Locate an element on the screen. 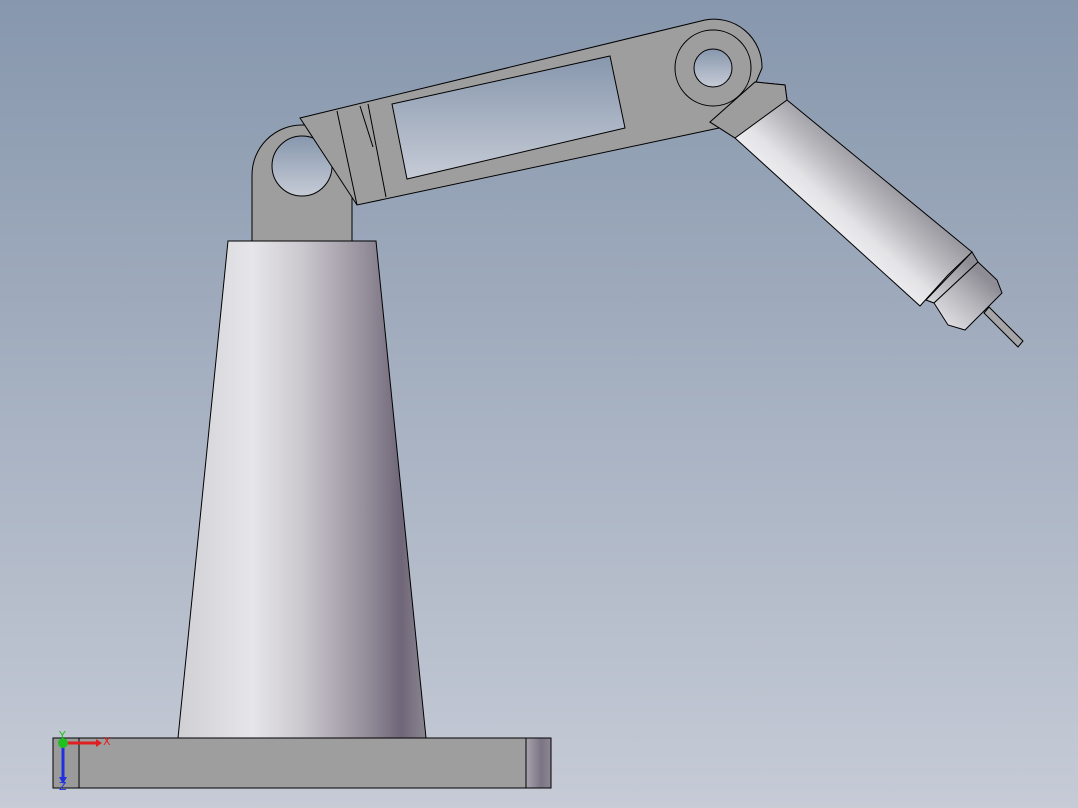  elbow-joint is located at coordinates (713, 68).